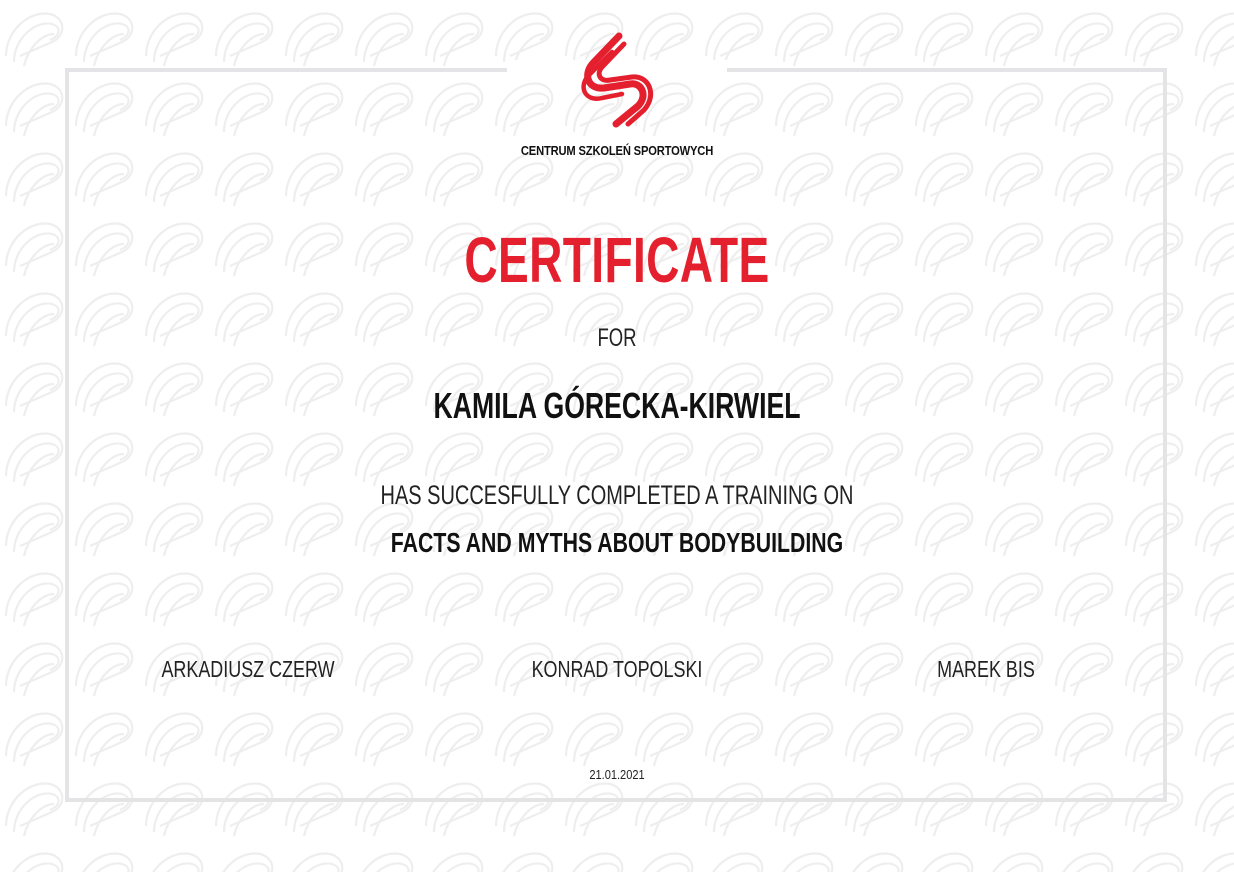 The width and height of the screenshot is (1234, 872). I want to click on course-name: FACTS AND MYTHS ABOUT BODYBUILDING, so click(617, 542).